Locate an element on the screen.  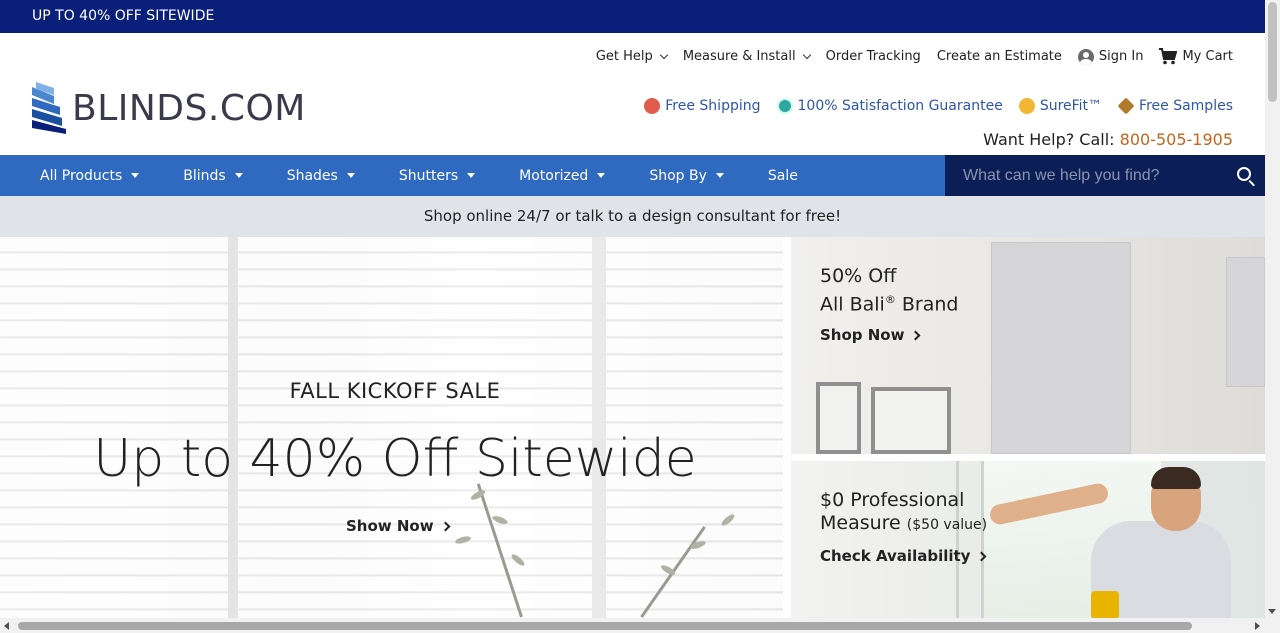
guarantee-link: 100% Satisfaction Guarantee is located at coordinates (889, 106).